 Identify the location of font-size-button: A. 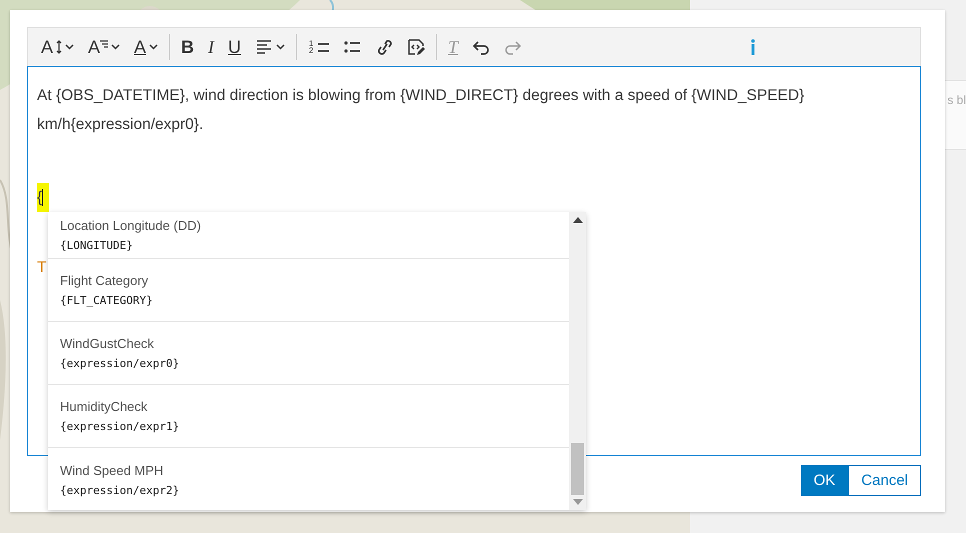
(58, 47).